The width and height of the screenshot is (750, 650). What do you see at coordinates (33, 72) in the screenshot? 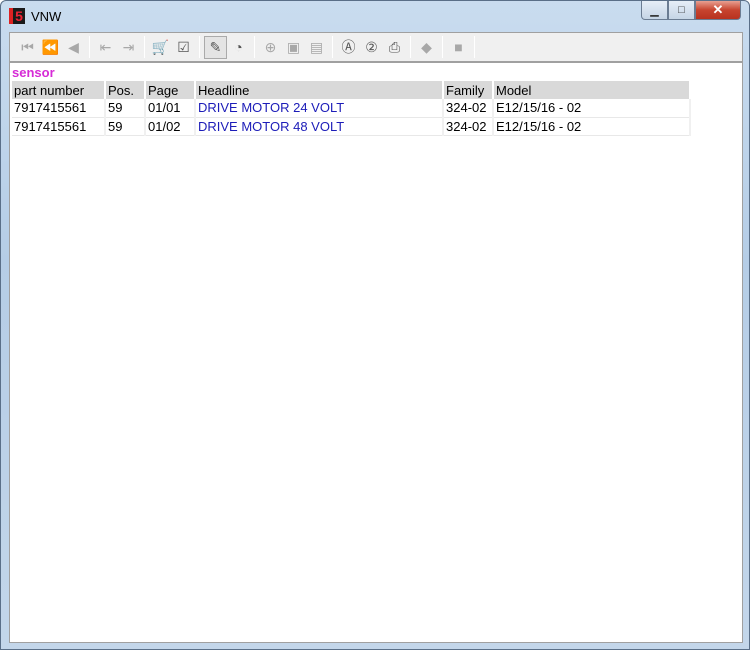
I see `search-term-heading: sensor` at bounding box center [33, 72].